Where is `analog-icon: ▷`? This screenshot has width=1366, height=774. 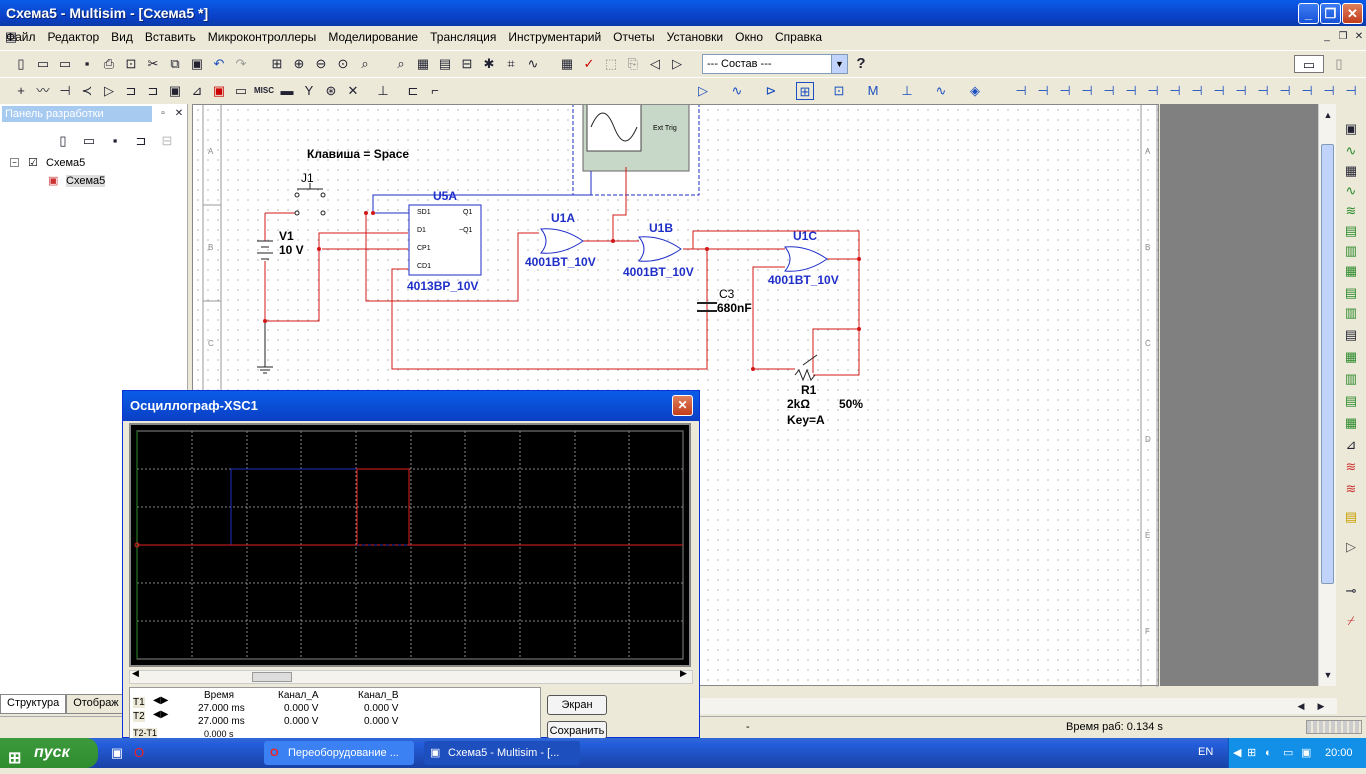 analog-icon: ▷ is located at coordinates (109, 91).